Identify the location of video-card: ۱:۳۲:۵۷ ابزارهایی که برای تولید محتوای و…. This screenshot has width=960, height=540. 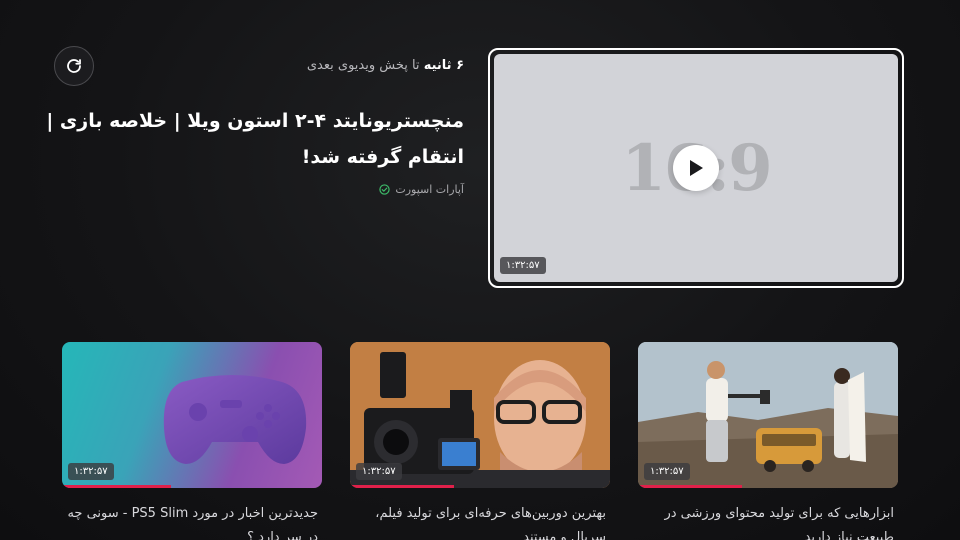
(768, 441).